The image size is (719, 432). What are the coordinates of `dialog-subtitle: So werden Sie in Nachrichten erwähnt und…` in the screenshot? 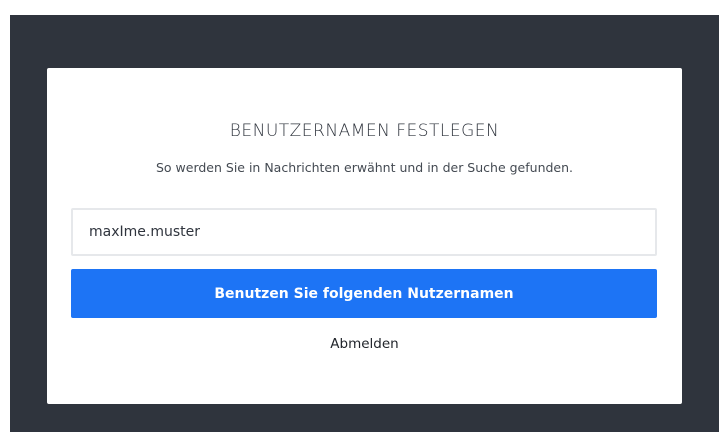 It's located at (364, 167).